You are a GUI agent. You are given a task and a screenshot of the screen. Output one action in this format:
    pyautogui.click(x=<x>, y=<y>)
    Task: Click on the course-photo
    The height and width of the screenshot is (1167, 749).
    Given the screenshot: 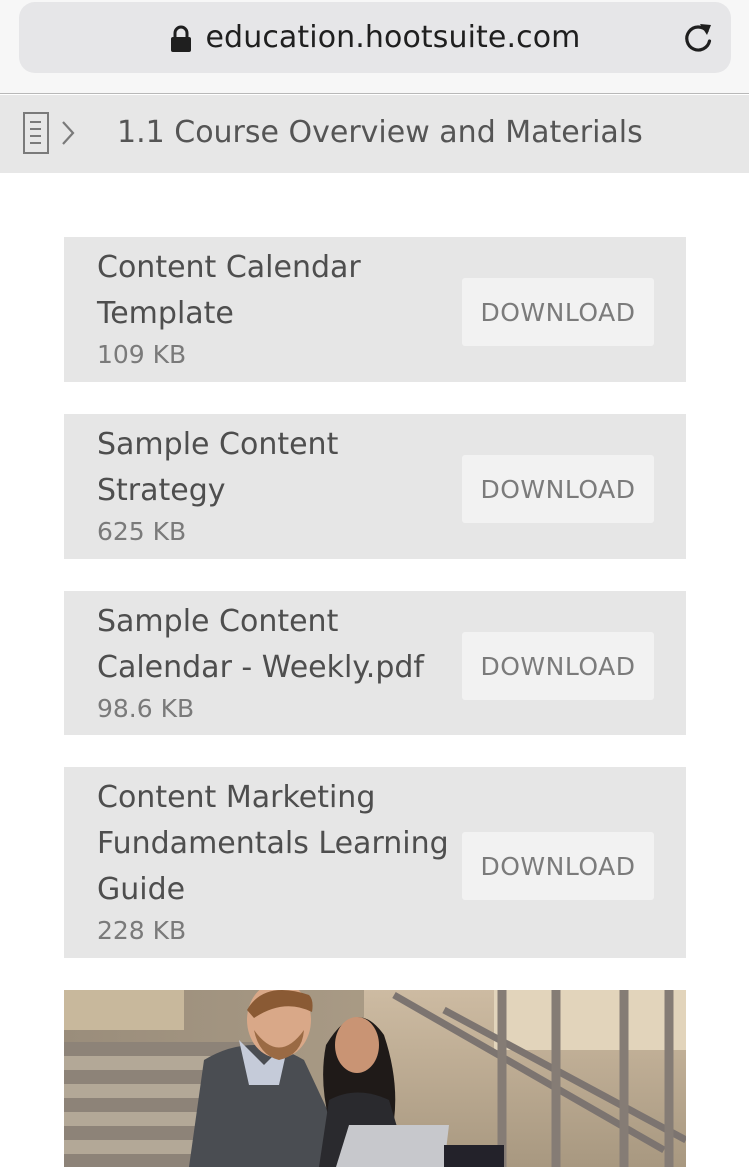 What is the action you would take?
    pyautogui.click(x=375, y=1078)
    